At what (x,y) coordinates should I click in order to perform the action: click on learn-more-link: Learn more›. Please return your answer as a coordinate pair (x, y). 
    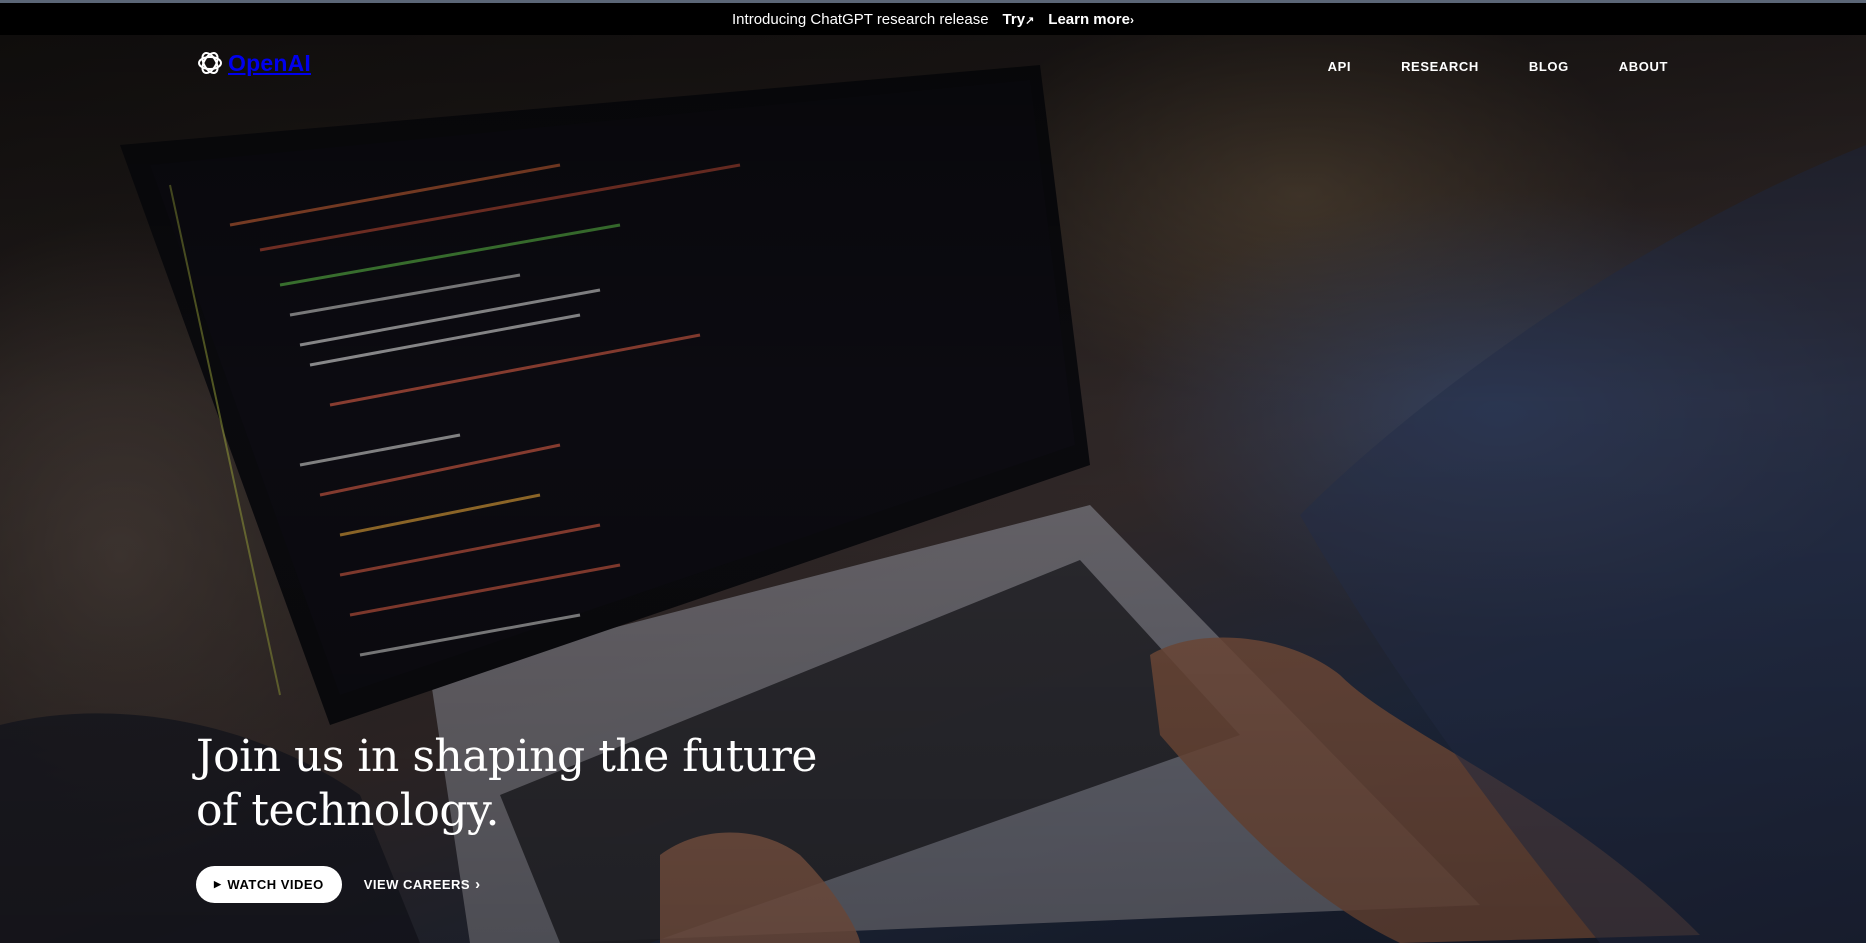
    Looking at the image, I should click on (1091, 19).